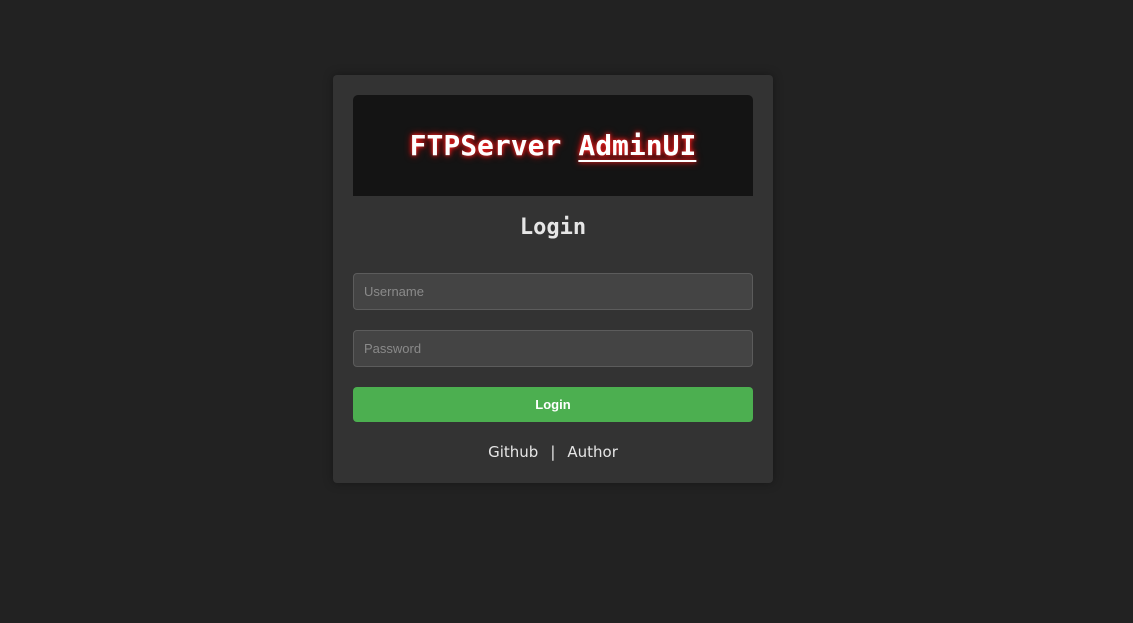 The height and width of the screenshot is (623, 1133). I want to click on username-input, so click(553, 291).